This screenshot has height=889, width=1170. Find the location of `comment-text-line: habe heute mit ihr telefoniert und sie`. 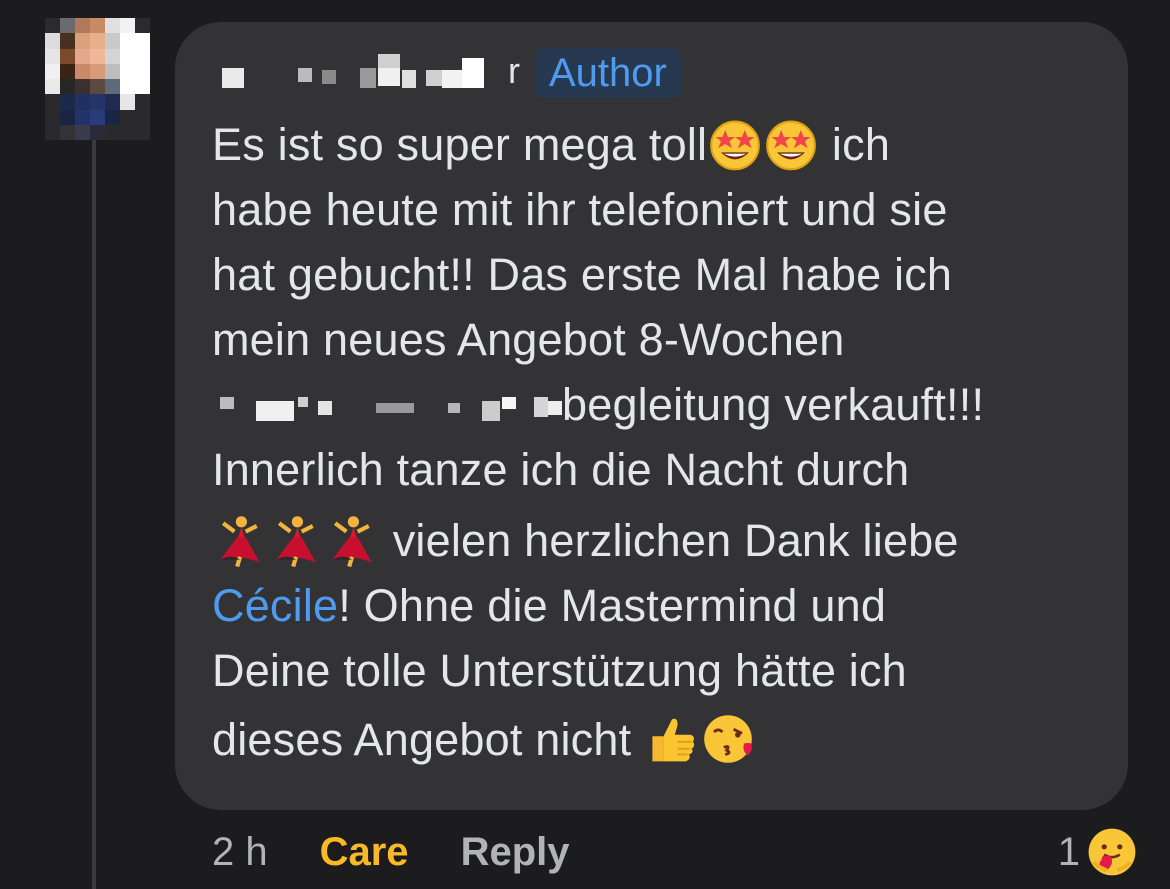

comment-text-line: habe heute mit ihr telefoniert und sie is located at coordinates (580, 209).